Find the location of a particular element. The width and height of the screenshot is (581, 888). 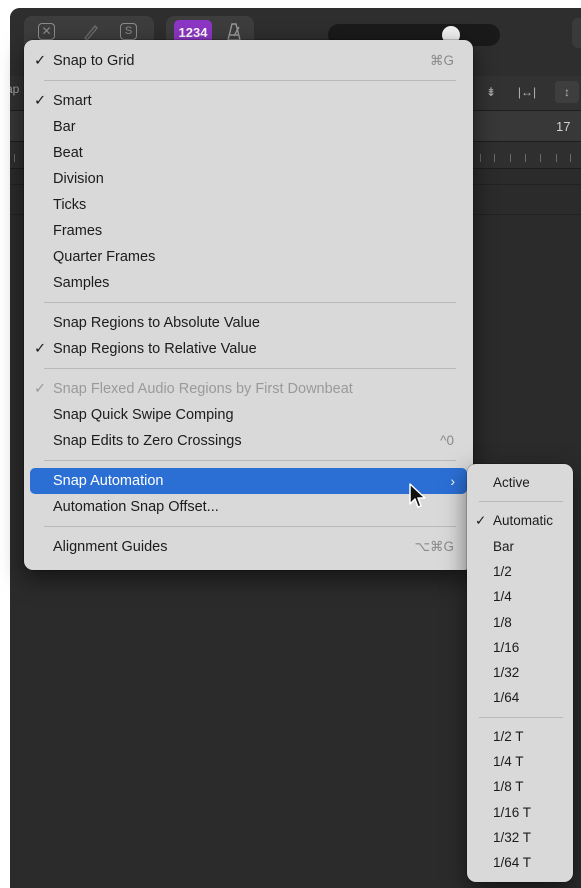

toolbar-button is located at coordinates (576, 33).